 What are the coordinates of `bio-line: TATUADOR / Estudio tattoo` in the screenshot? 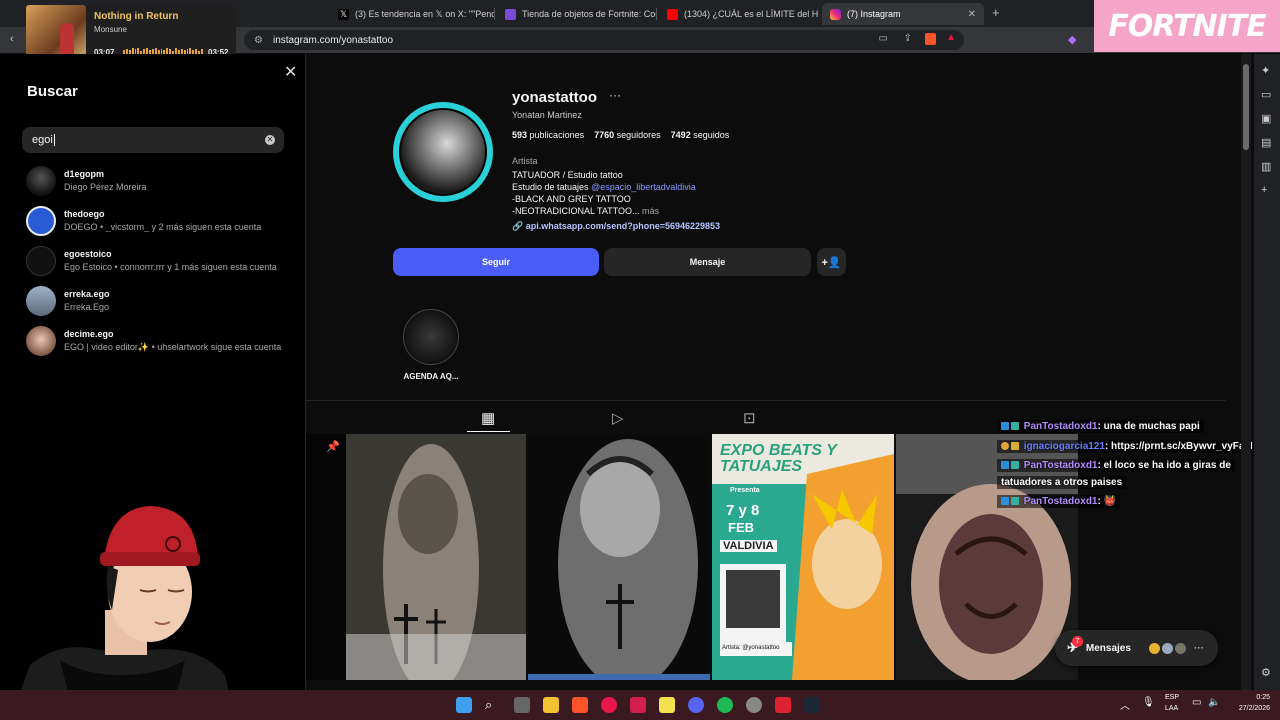 It's located at (567, 175).